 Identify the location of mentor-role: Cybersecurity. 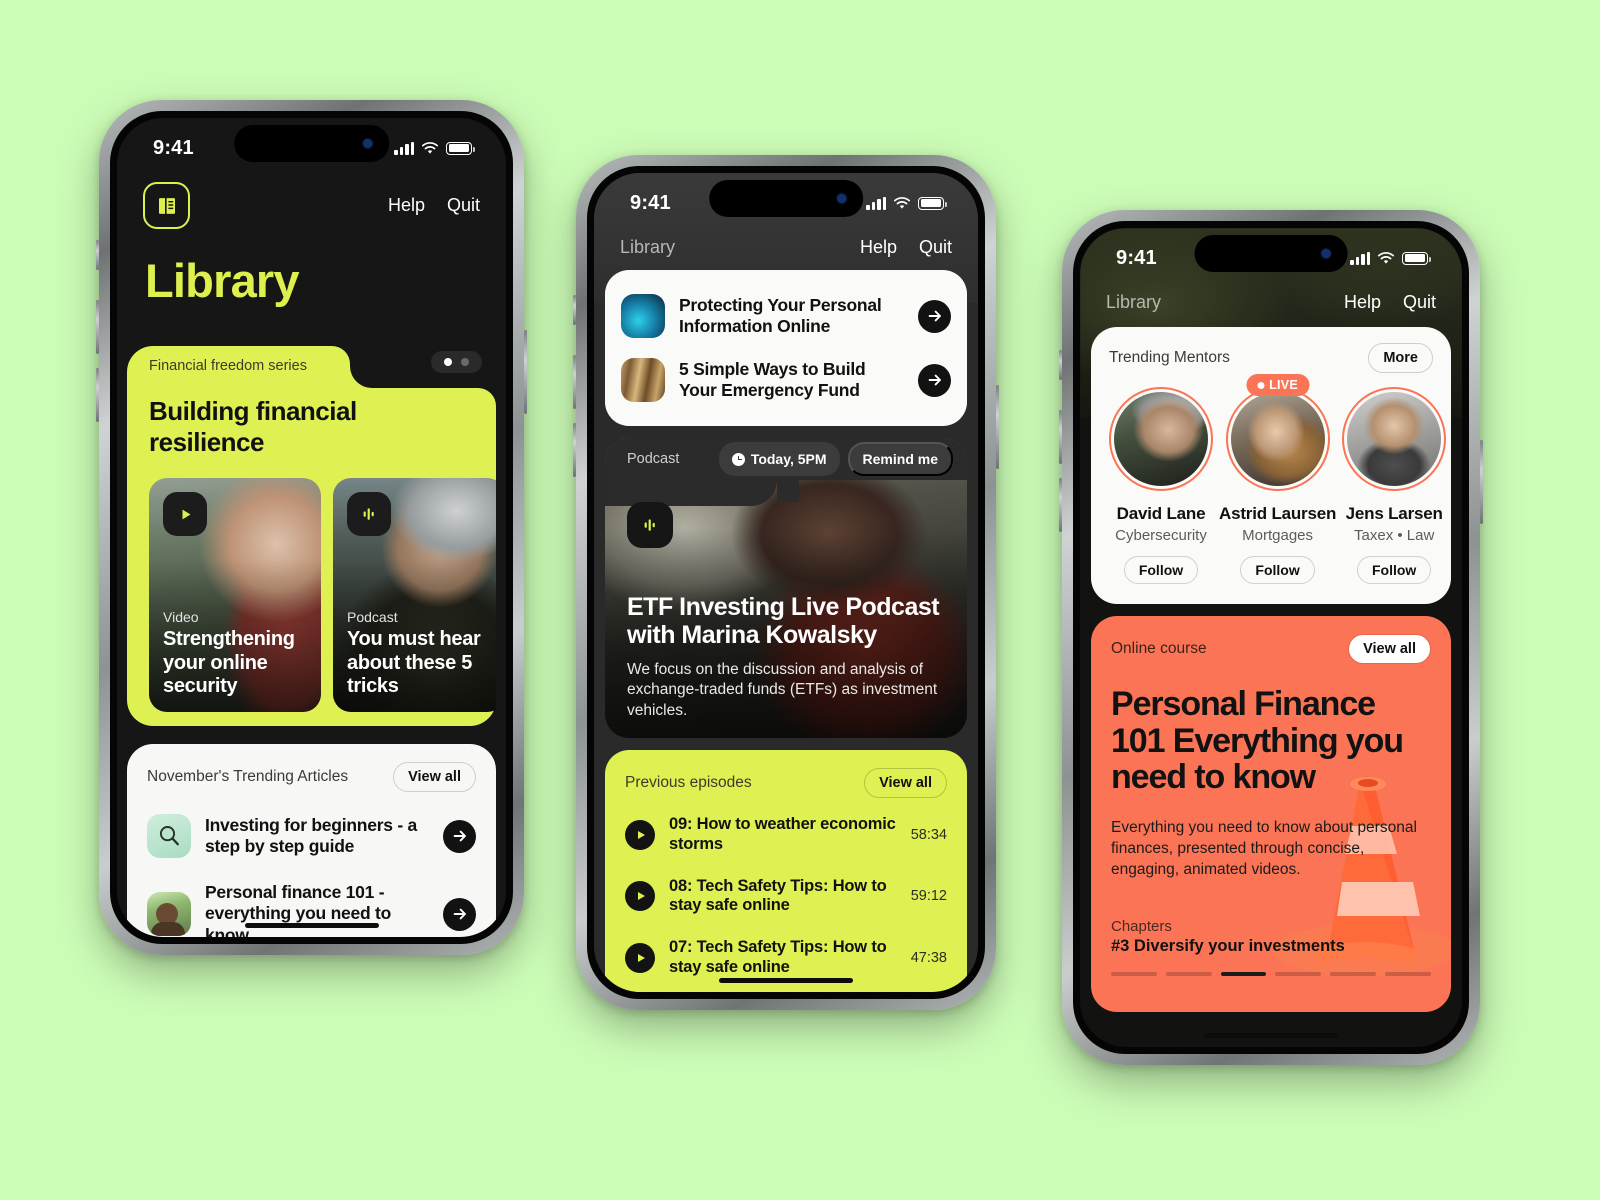
(1161, 535).